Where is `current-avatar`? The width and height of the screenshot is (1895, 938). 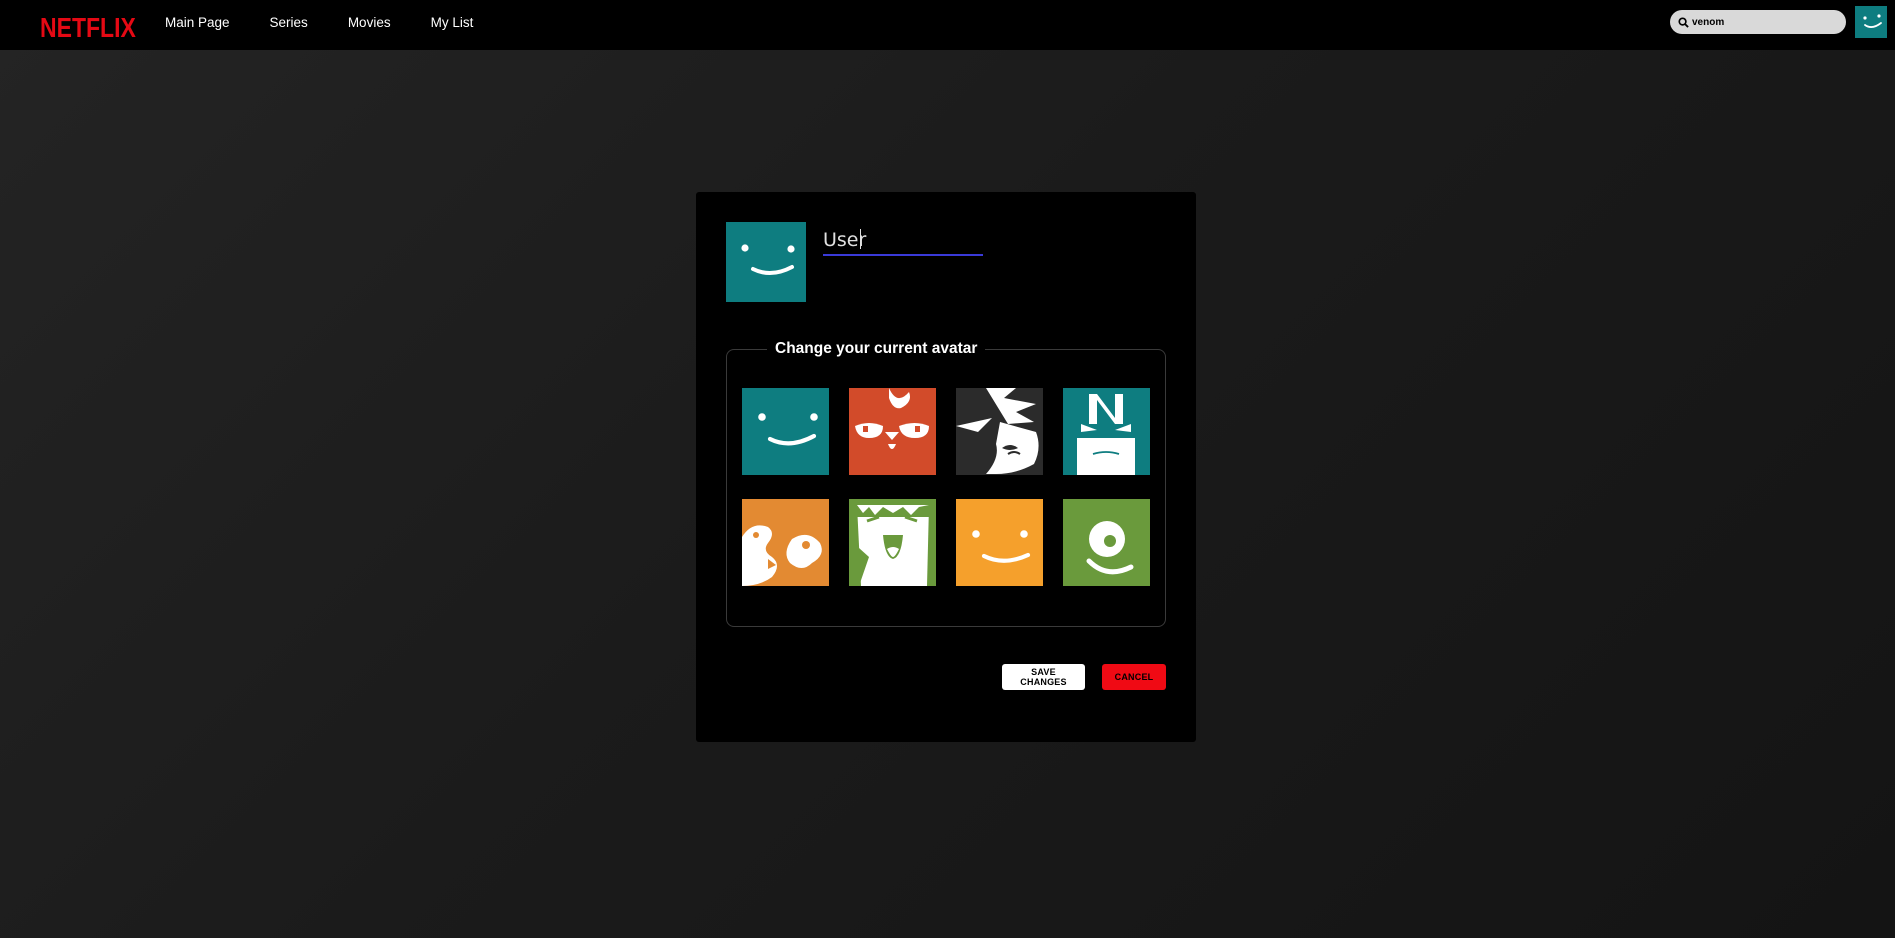 current-avatar is located at coordinates (766, 262).